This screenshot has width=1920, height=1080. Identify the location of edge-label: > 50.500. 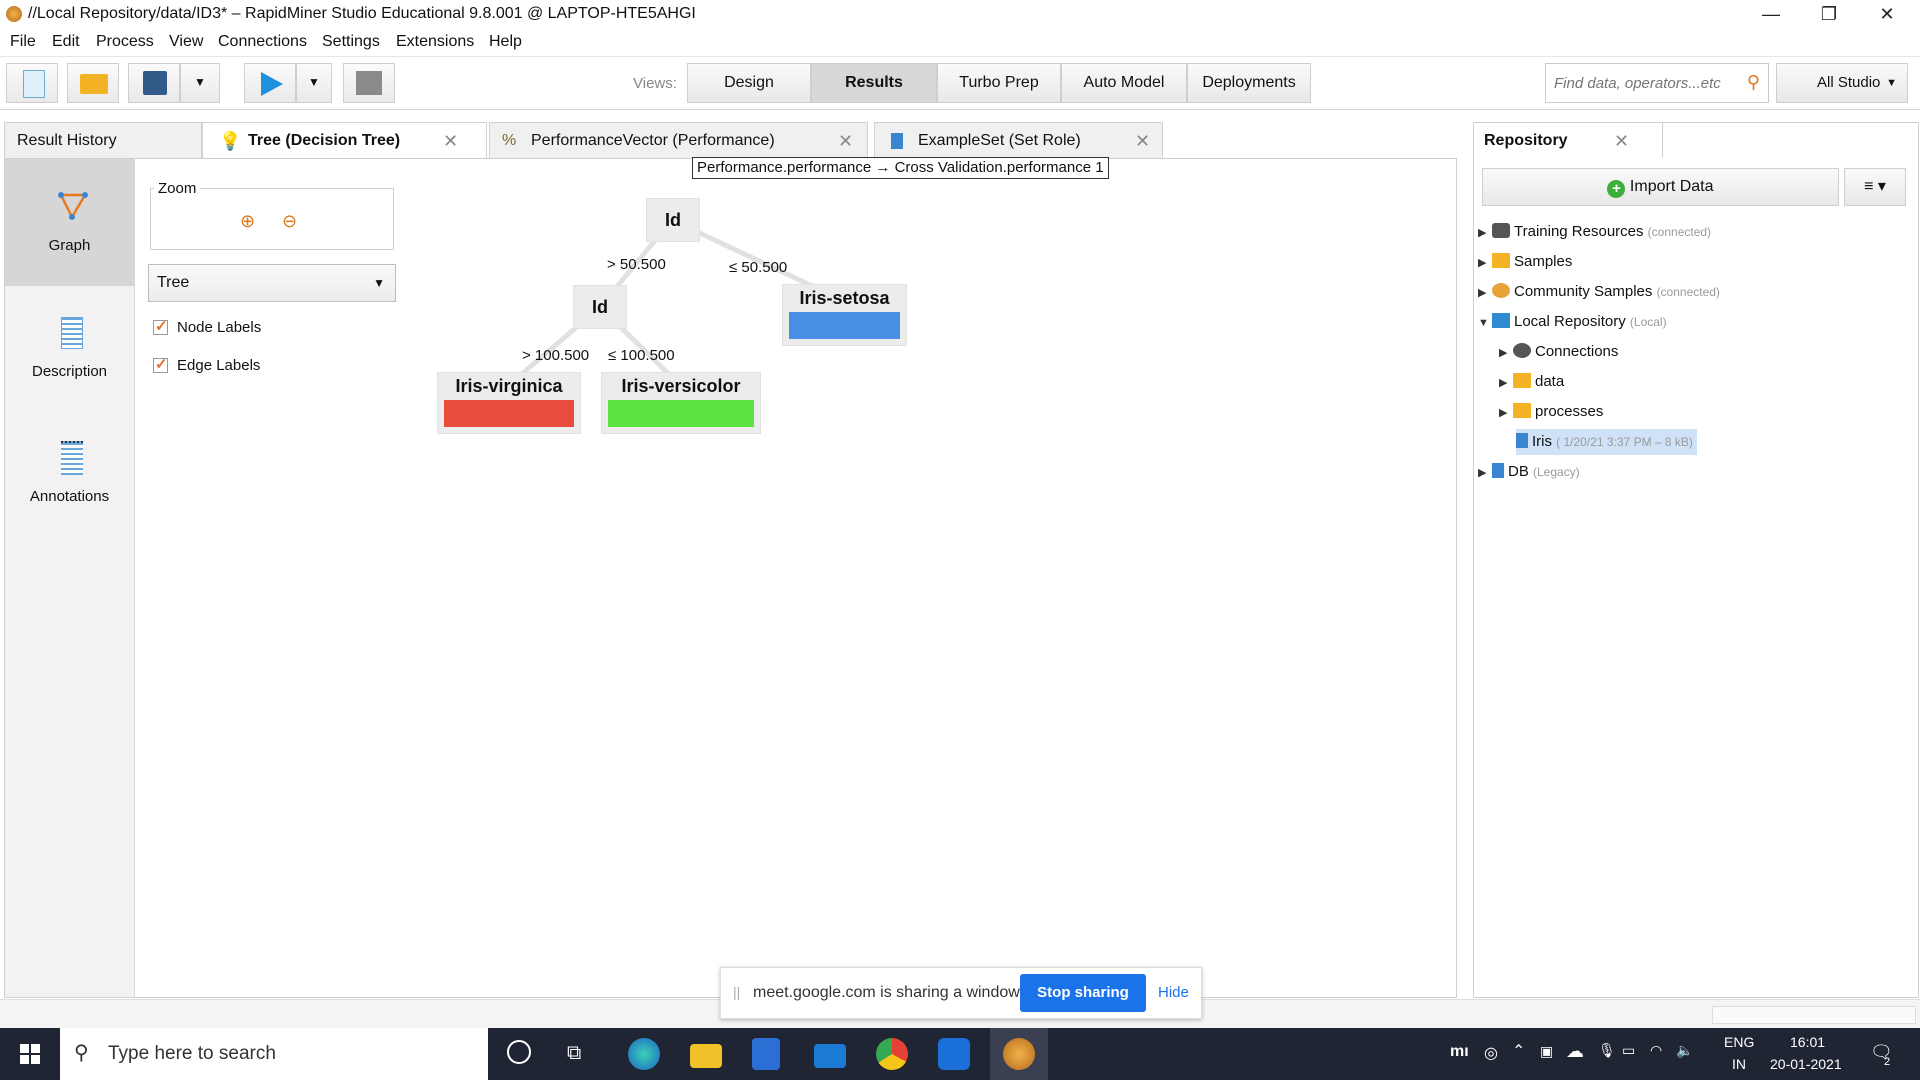
(636, 264).